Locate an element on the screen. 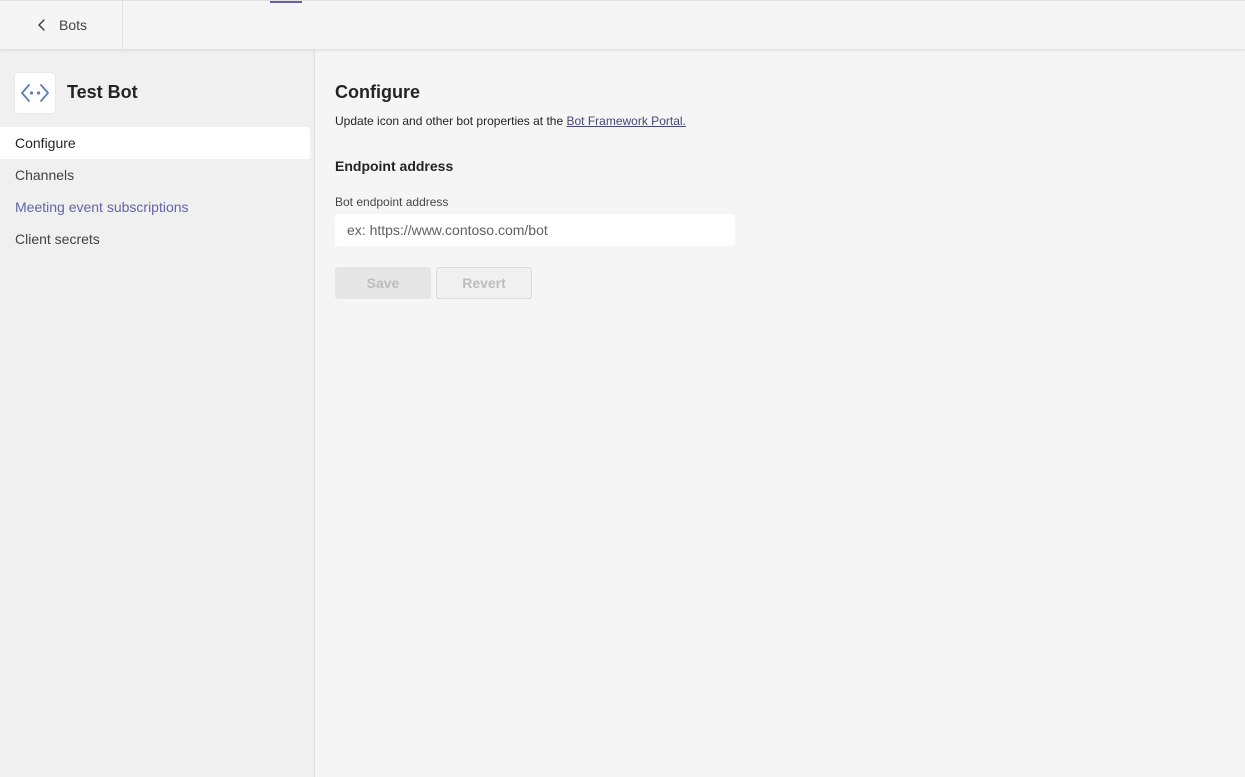 This screenshot has width=1245, height=777. sidebar-item-channels: Channels is located at coordinates (155, 175).